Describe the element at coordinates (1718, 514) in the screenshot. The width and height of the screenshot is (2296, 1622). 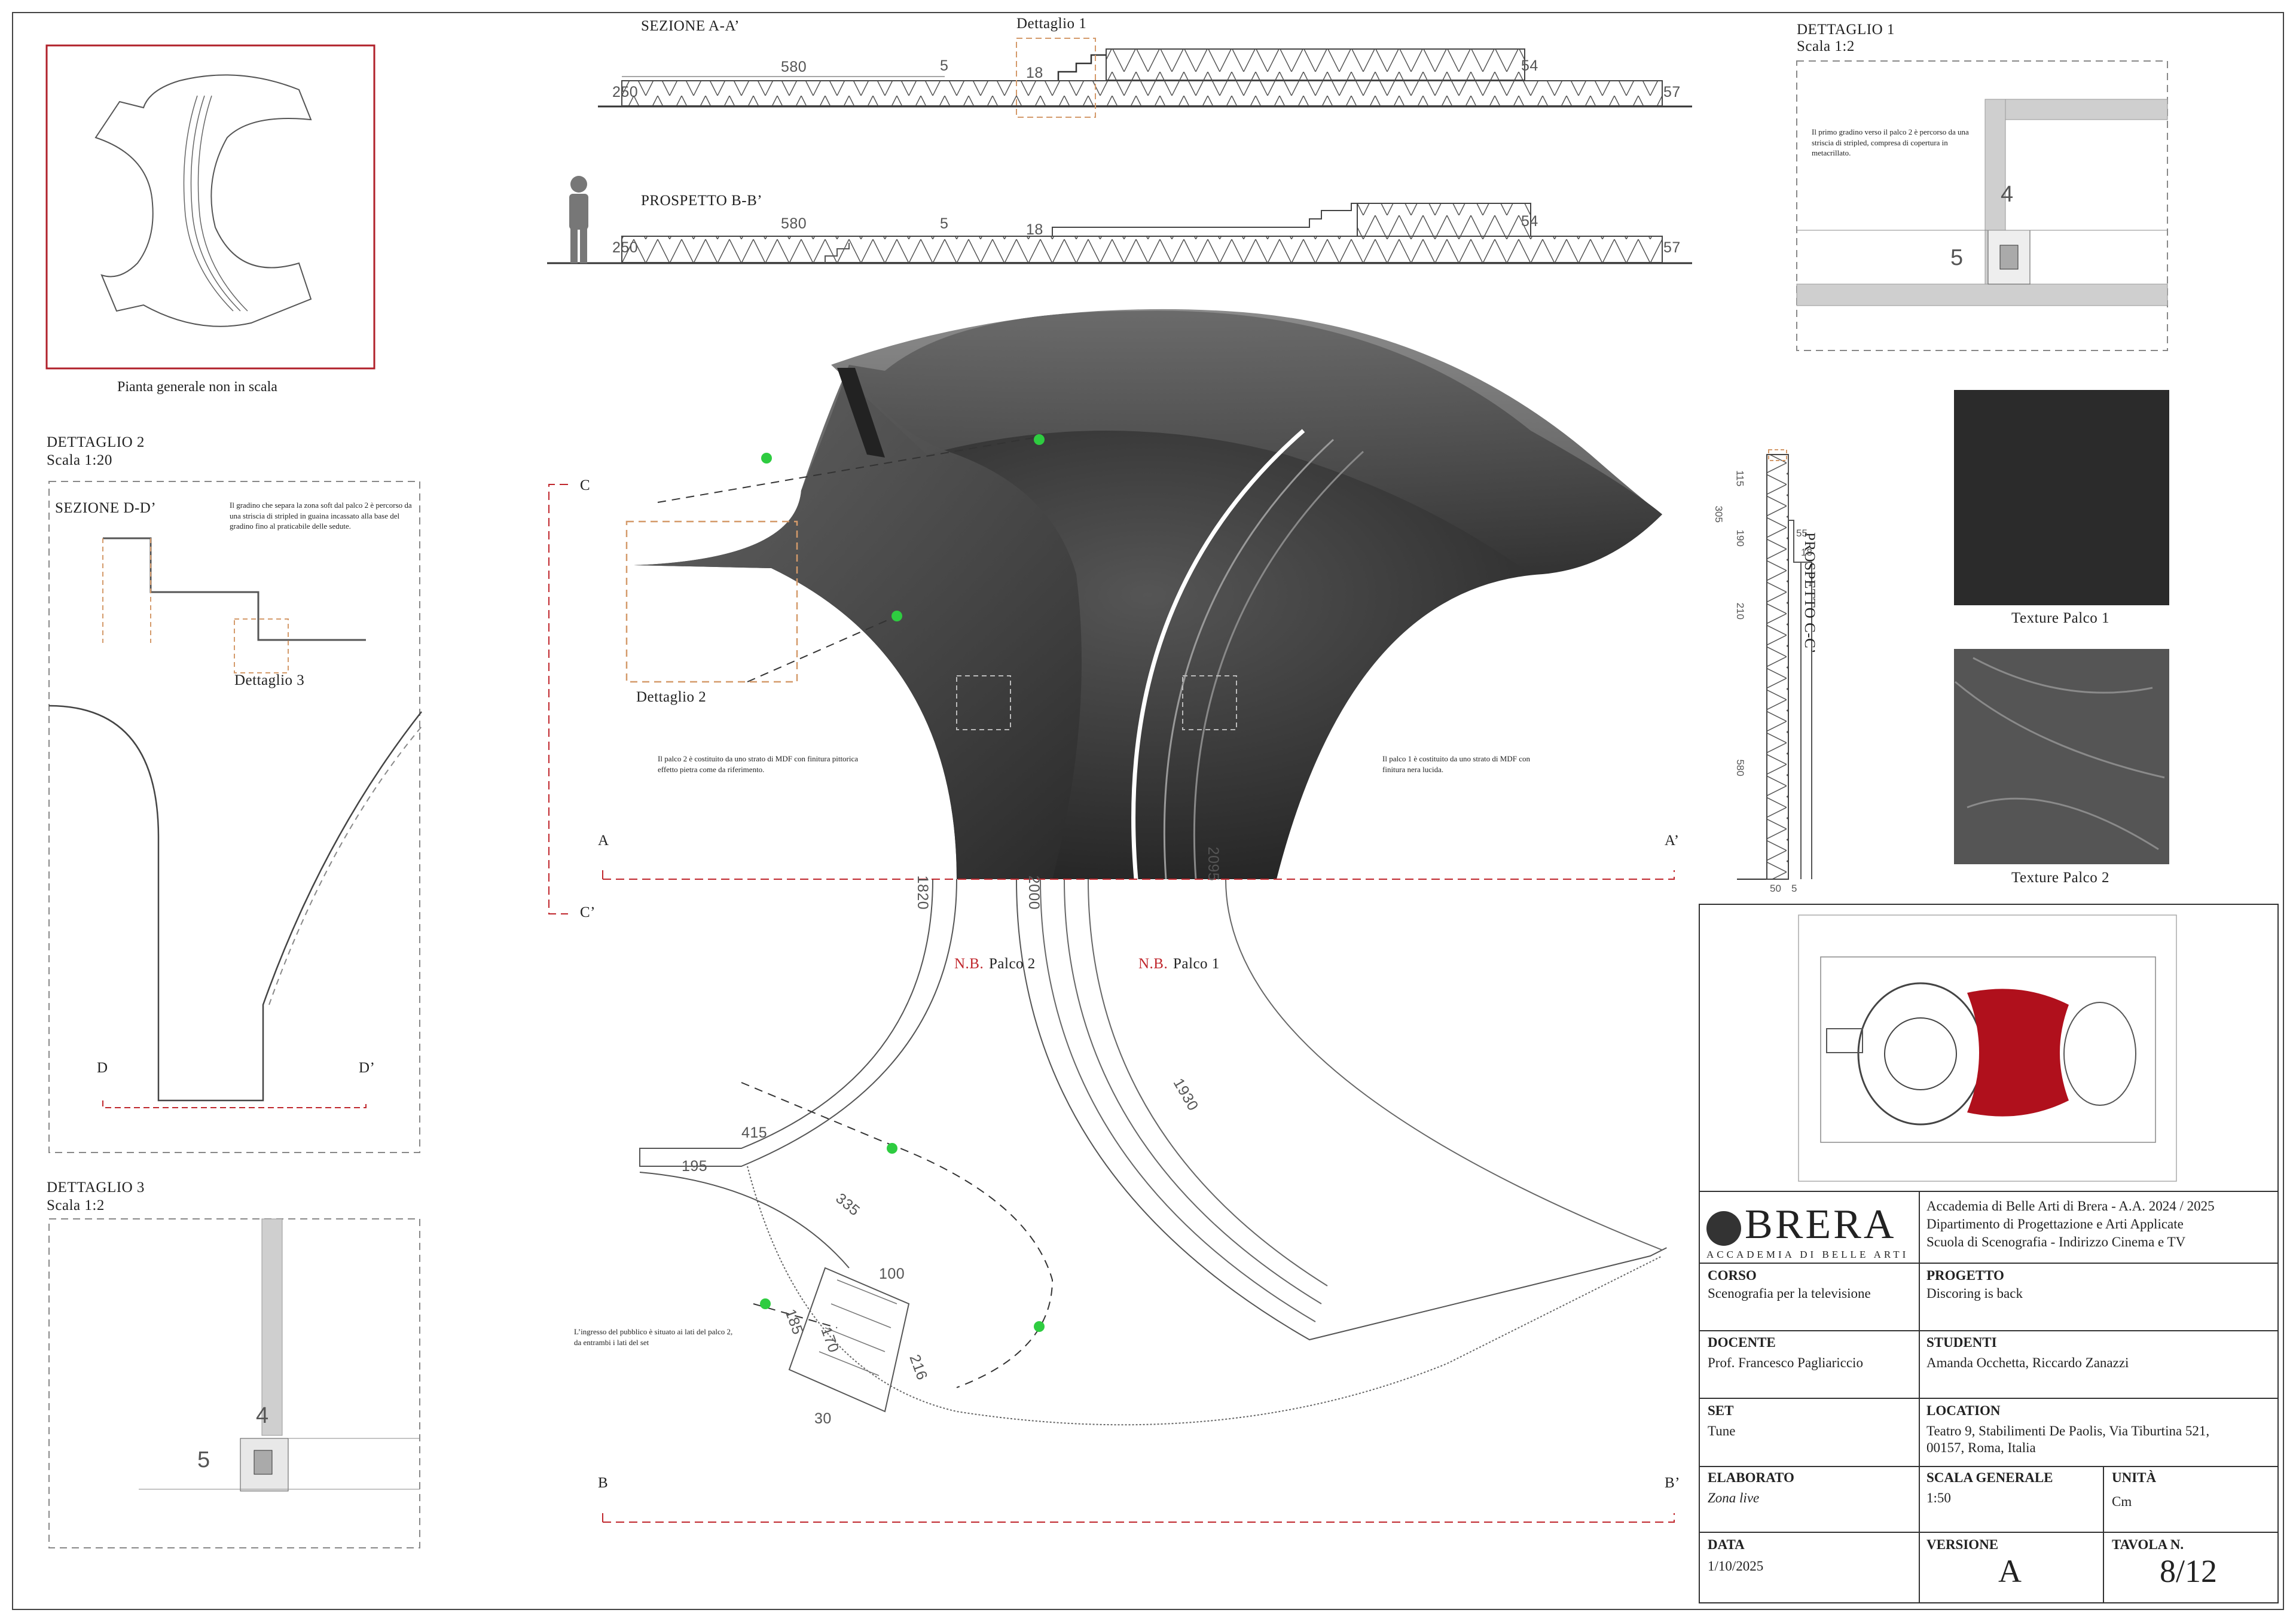
I see `dim-305: 305` at that location.